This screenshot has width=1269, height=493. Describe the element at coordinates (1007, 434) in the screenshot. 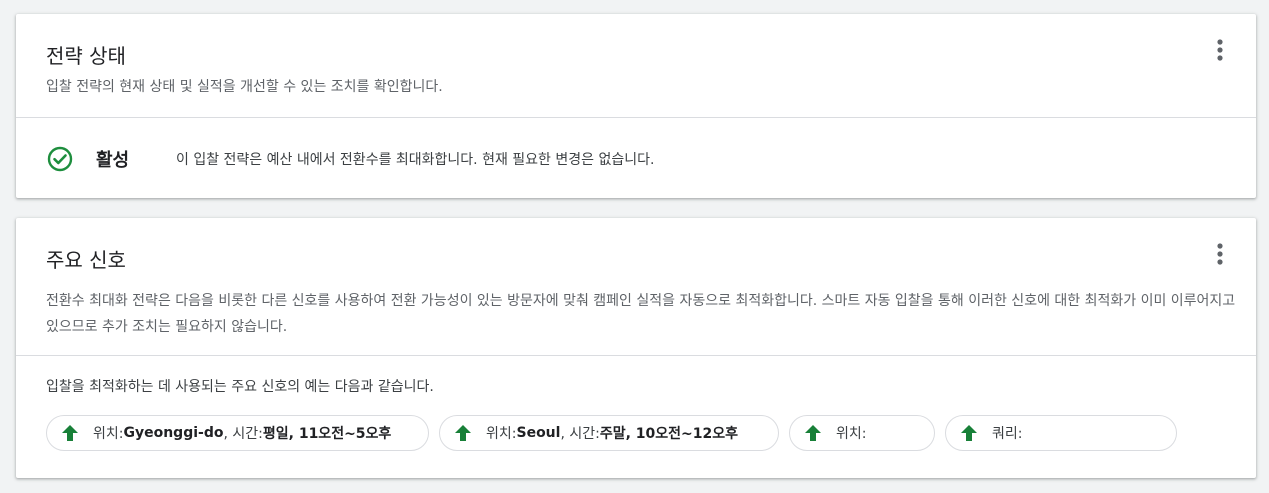

I see `signal-key: 쿼리:` at that location.